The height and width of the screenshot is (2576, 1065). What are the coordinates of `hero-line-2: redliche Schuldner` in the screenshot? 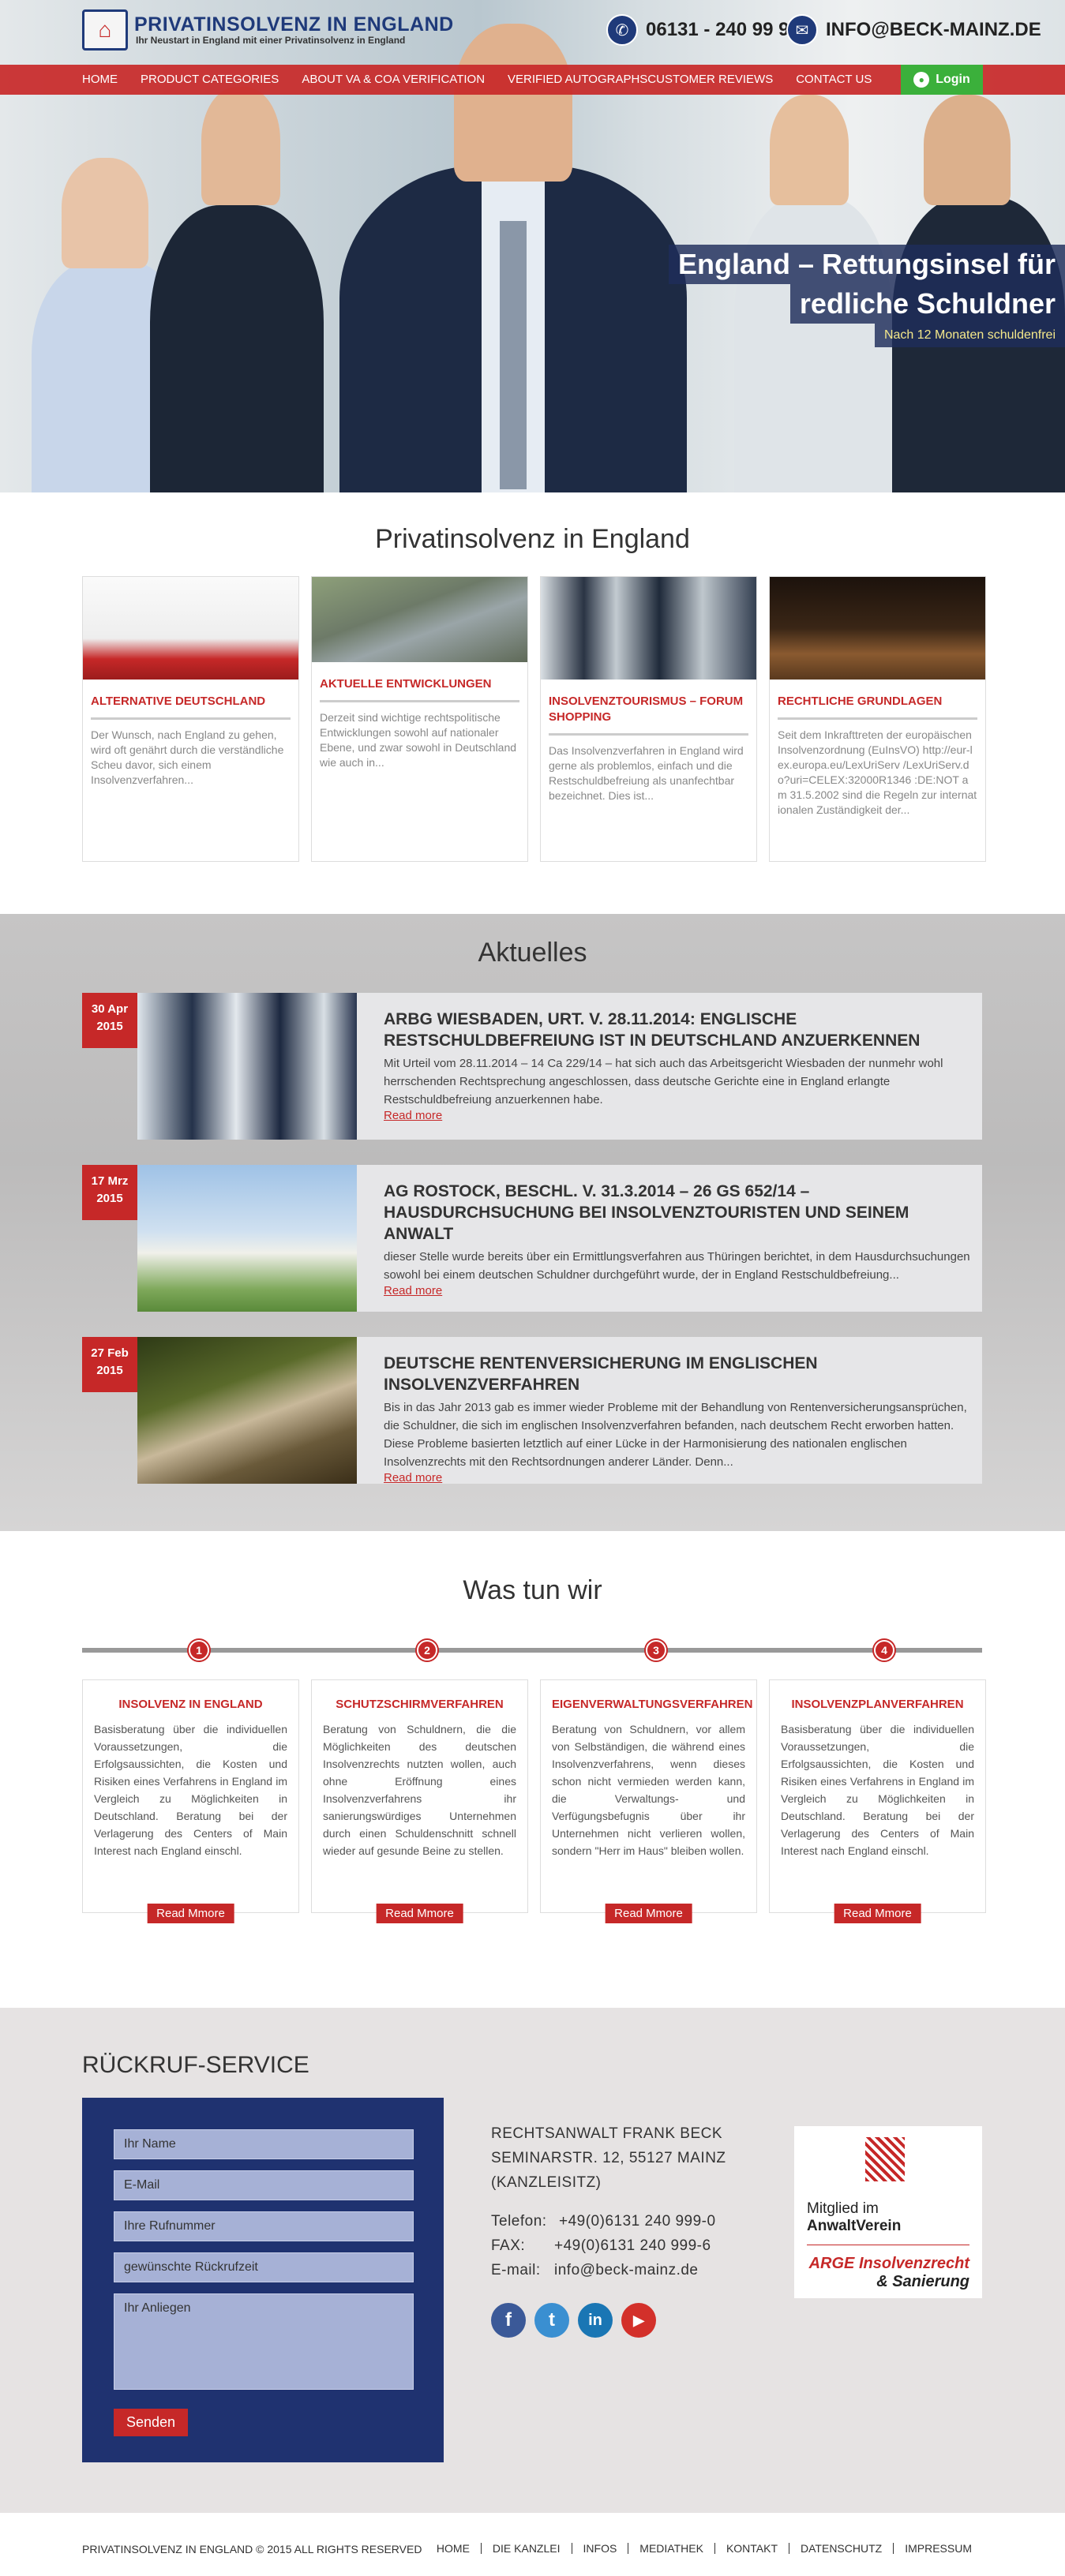 It's located at (927, 304).